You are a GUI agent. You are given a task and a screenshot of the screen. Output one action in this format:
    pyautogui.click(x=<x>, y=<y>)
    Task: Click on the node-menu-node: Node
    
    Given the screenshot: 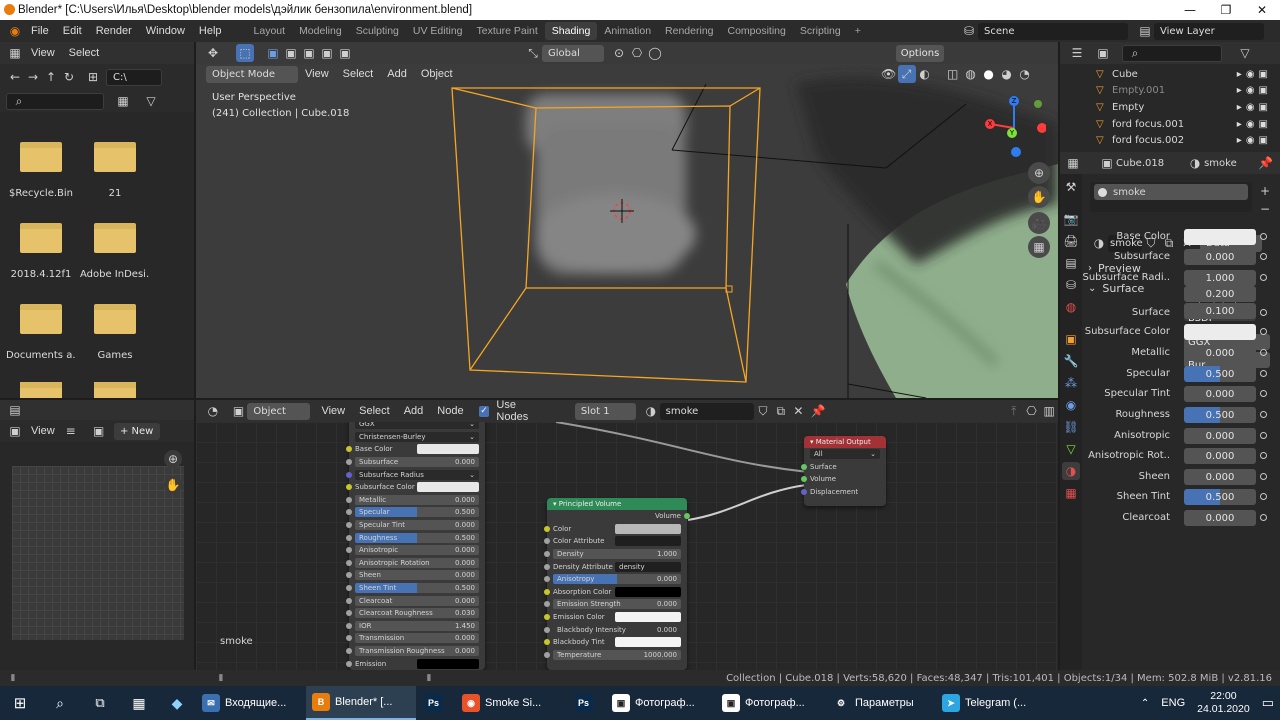 What is the action you would take?
    pyautogui.click(x=450, y=411)
    